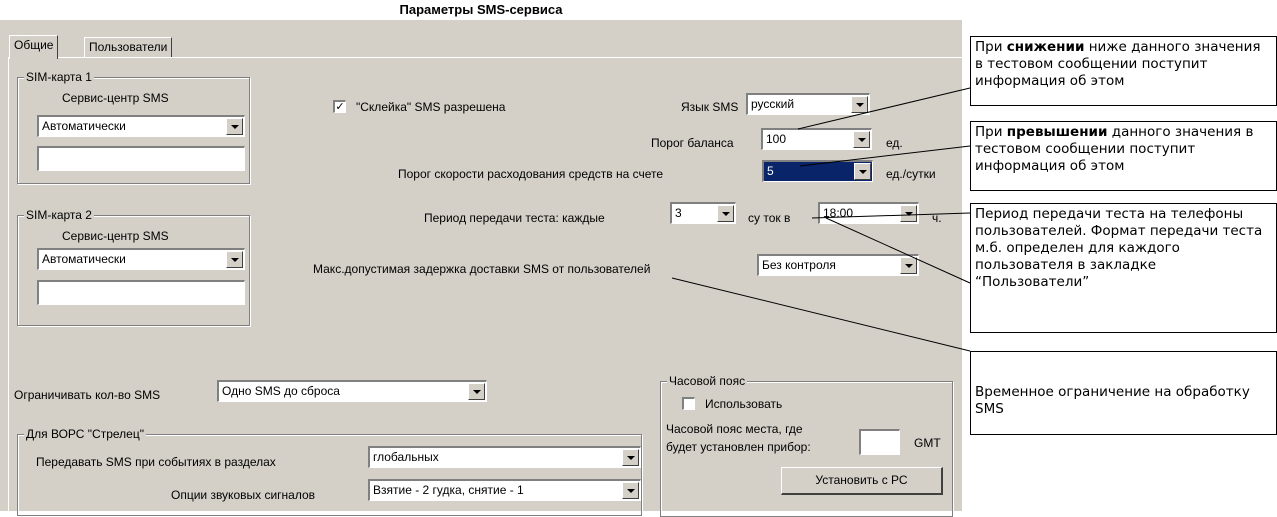  Describe the element at coordinates (141, 259) in the screenshot. I see `sim2-mode-select: Автоматически` at that location.